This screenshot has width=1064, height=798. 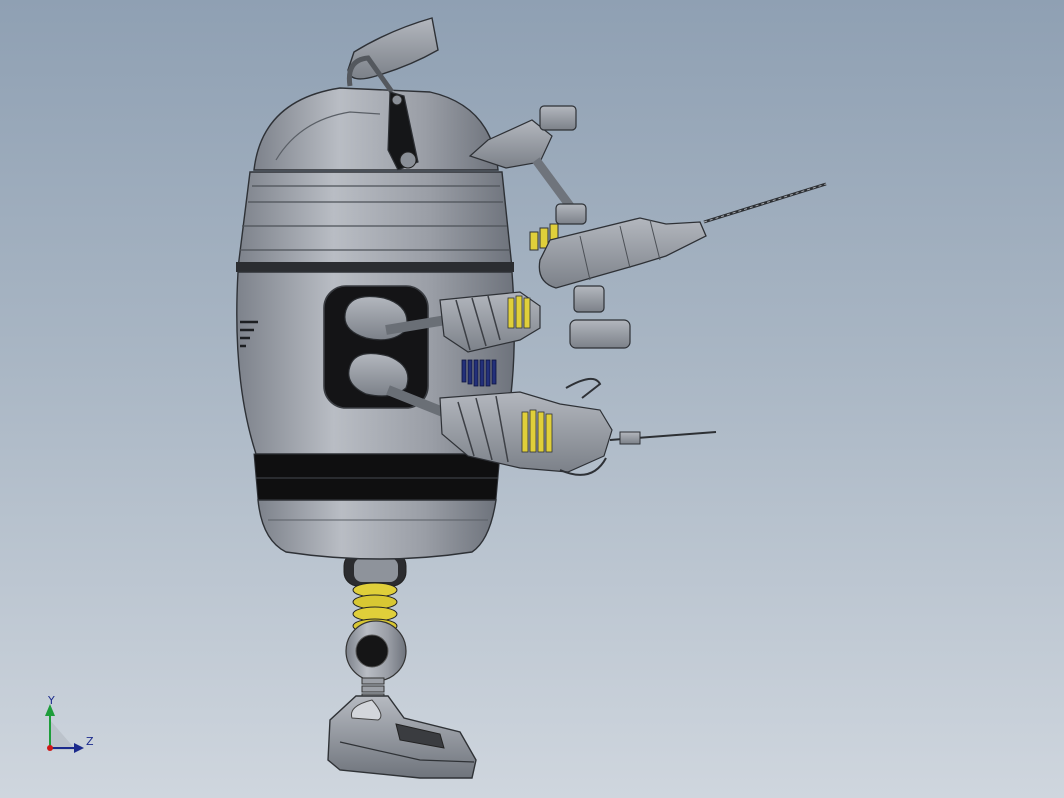 I want to click on z-axis-arrow-icon, so click(x=79, y=748).